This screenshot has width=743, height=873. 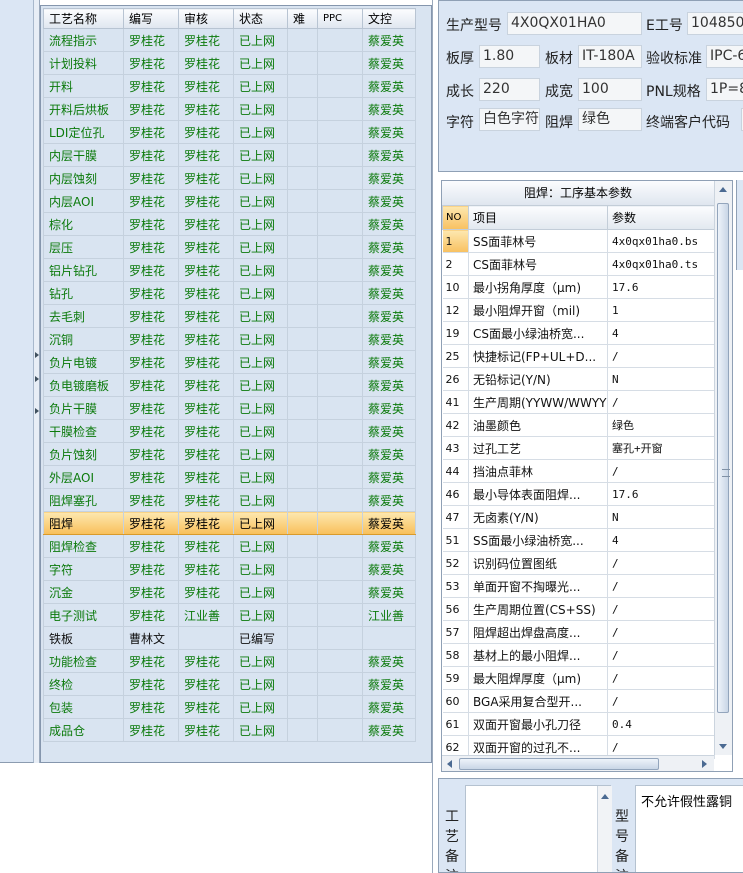 What do you see at coordinates (260, 18) in the screenshot?
I see `process-col-header: 状态` at bounding box center [260, 18].